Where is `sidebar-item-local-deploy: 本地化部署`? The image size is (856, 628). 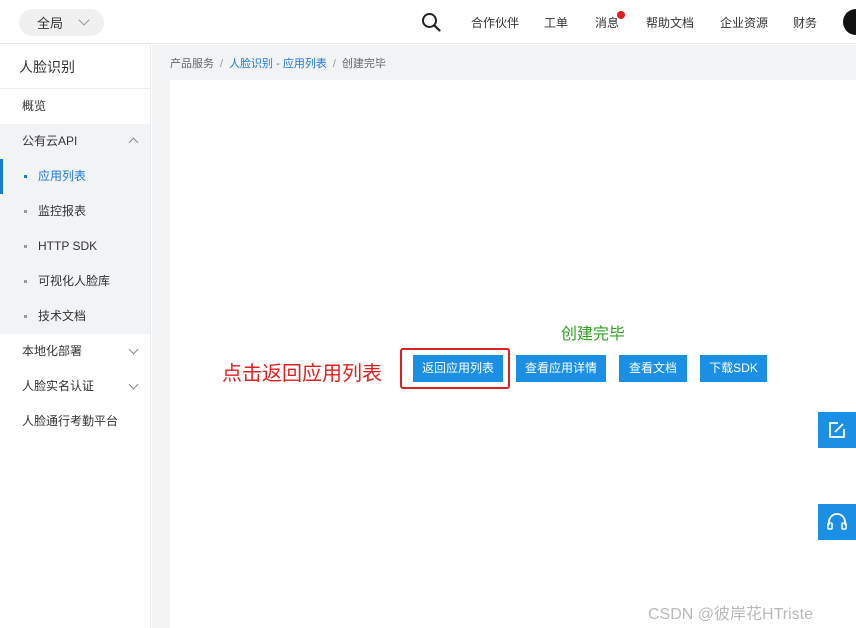
sidebar-item-local-deploy: 本地化部署 is located at coordinates (75, 351).